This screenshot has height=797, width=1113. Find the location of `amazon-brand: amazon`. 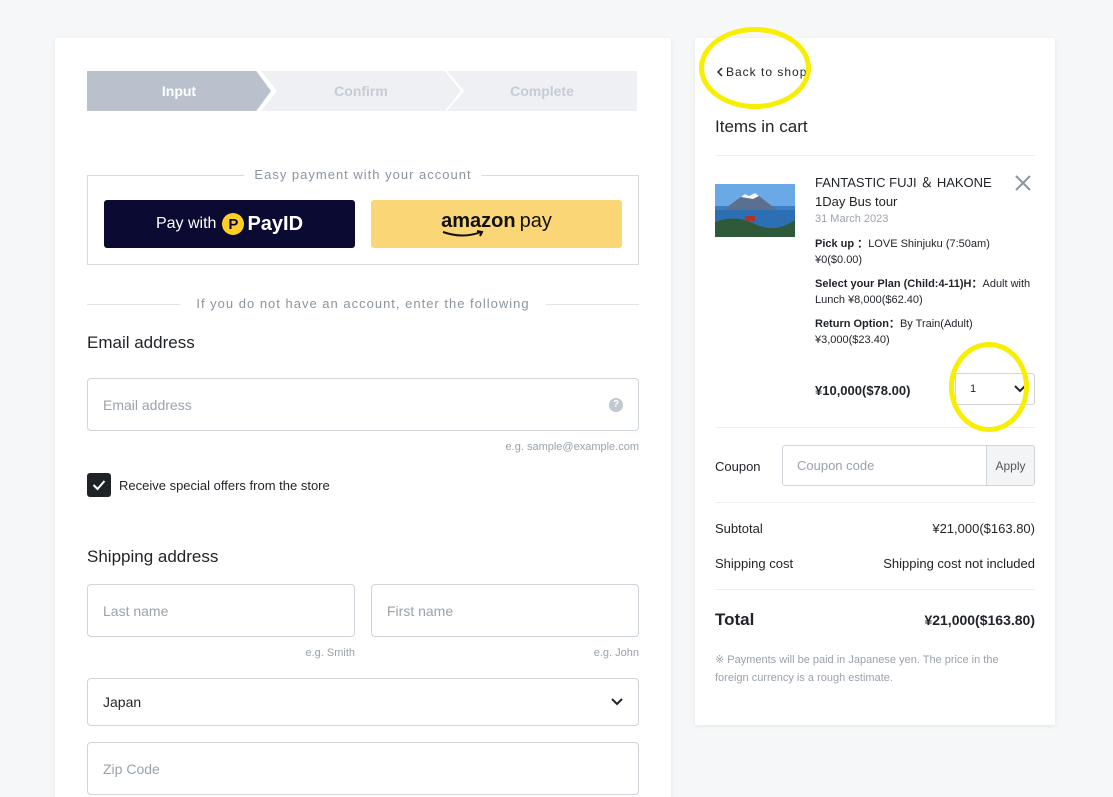

amazon-brand: amazon is located at coordinates (478, 221).